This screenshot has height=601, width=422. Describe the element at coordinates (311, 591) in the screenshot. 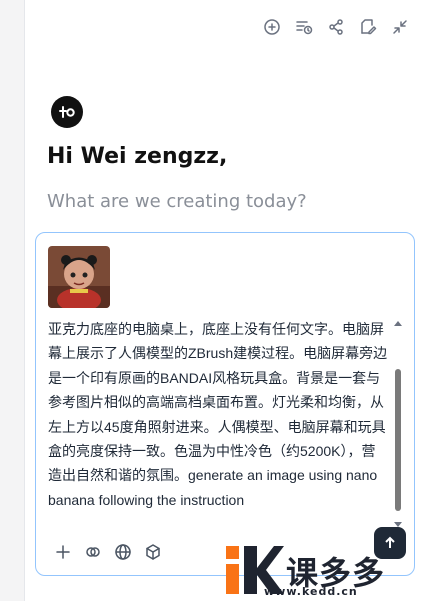

I see `watermark-url: www.kedd.cn` at that location.